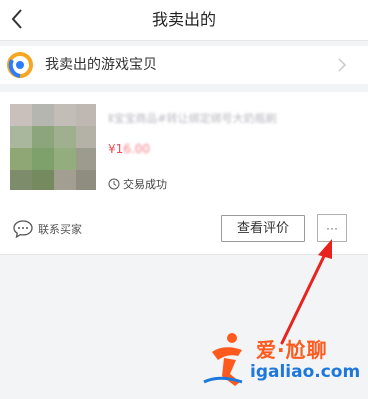  I want to click on card-divider, so click(184, 254).